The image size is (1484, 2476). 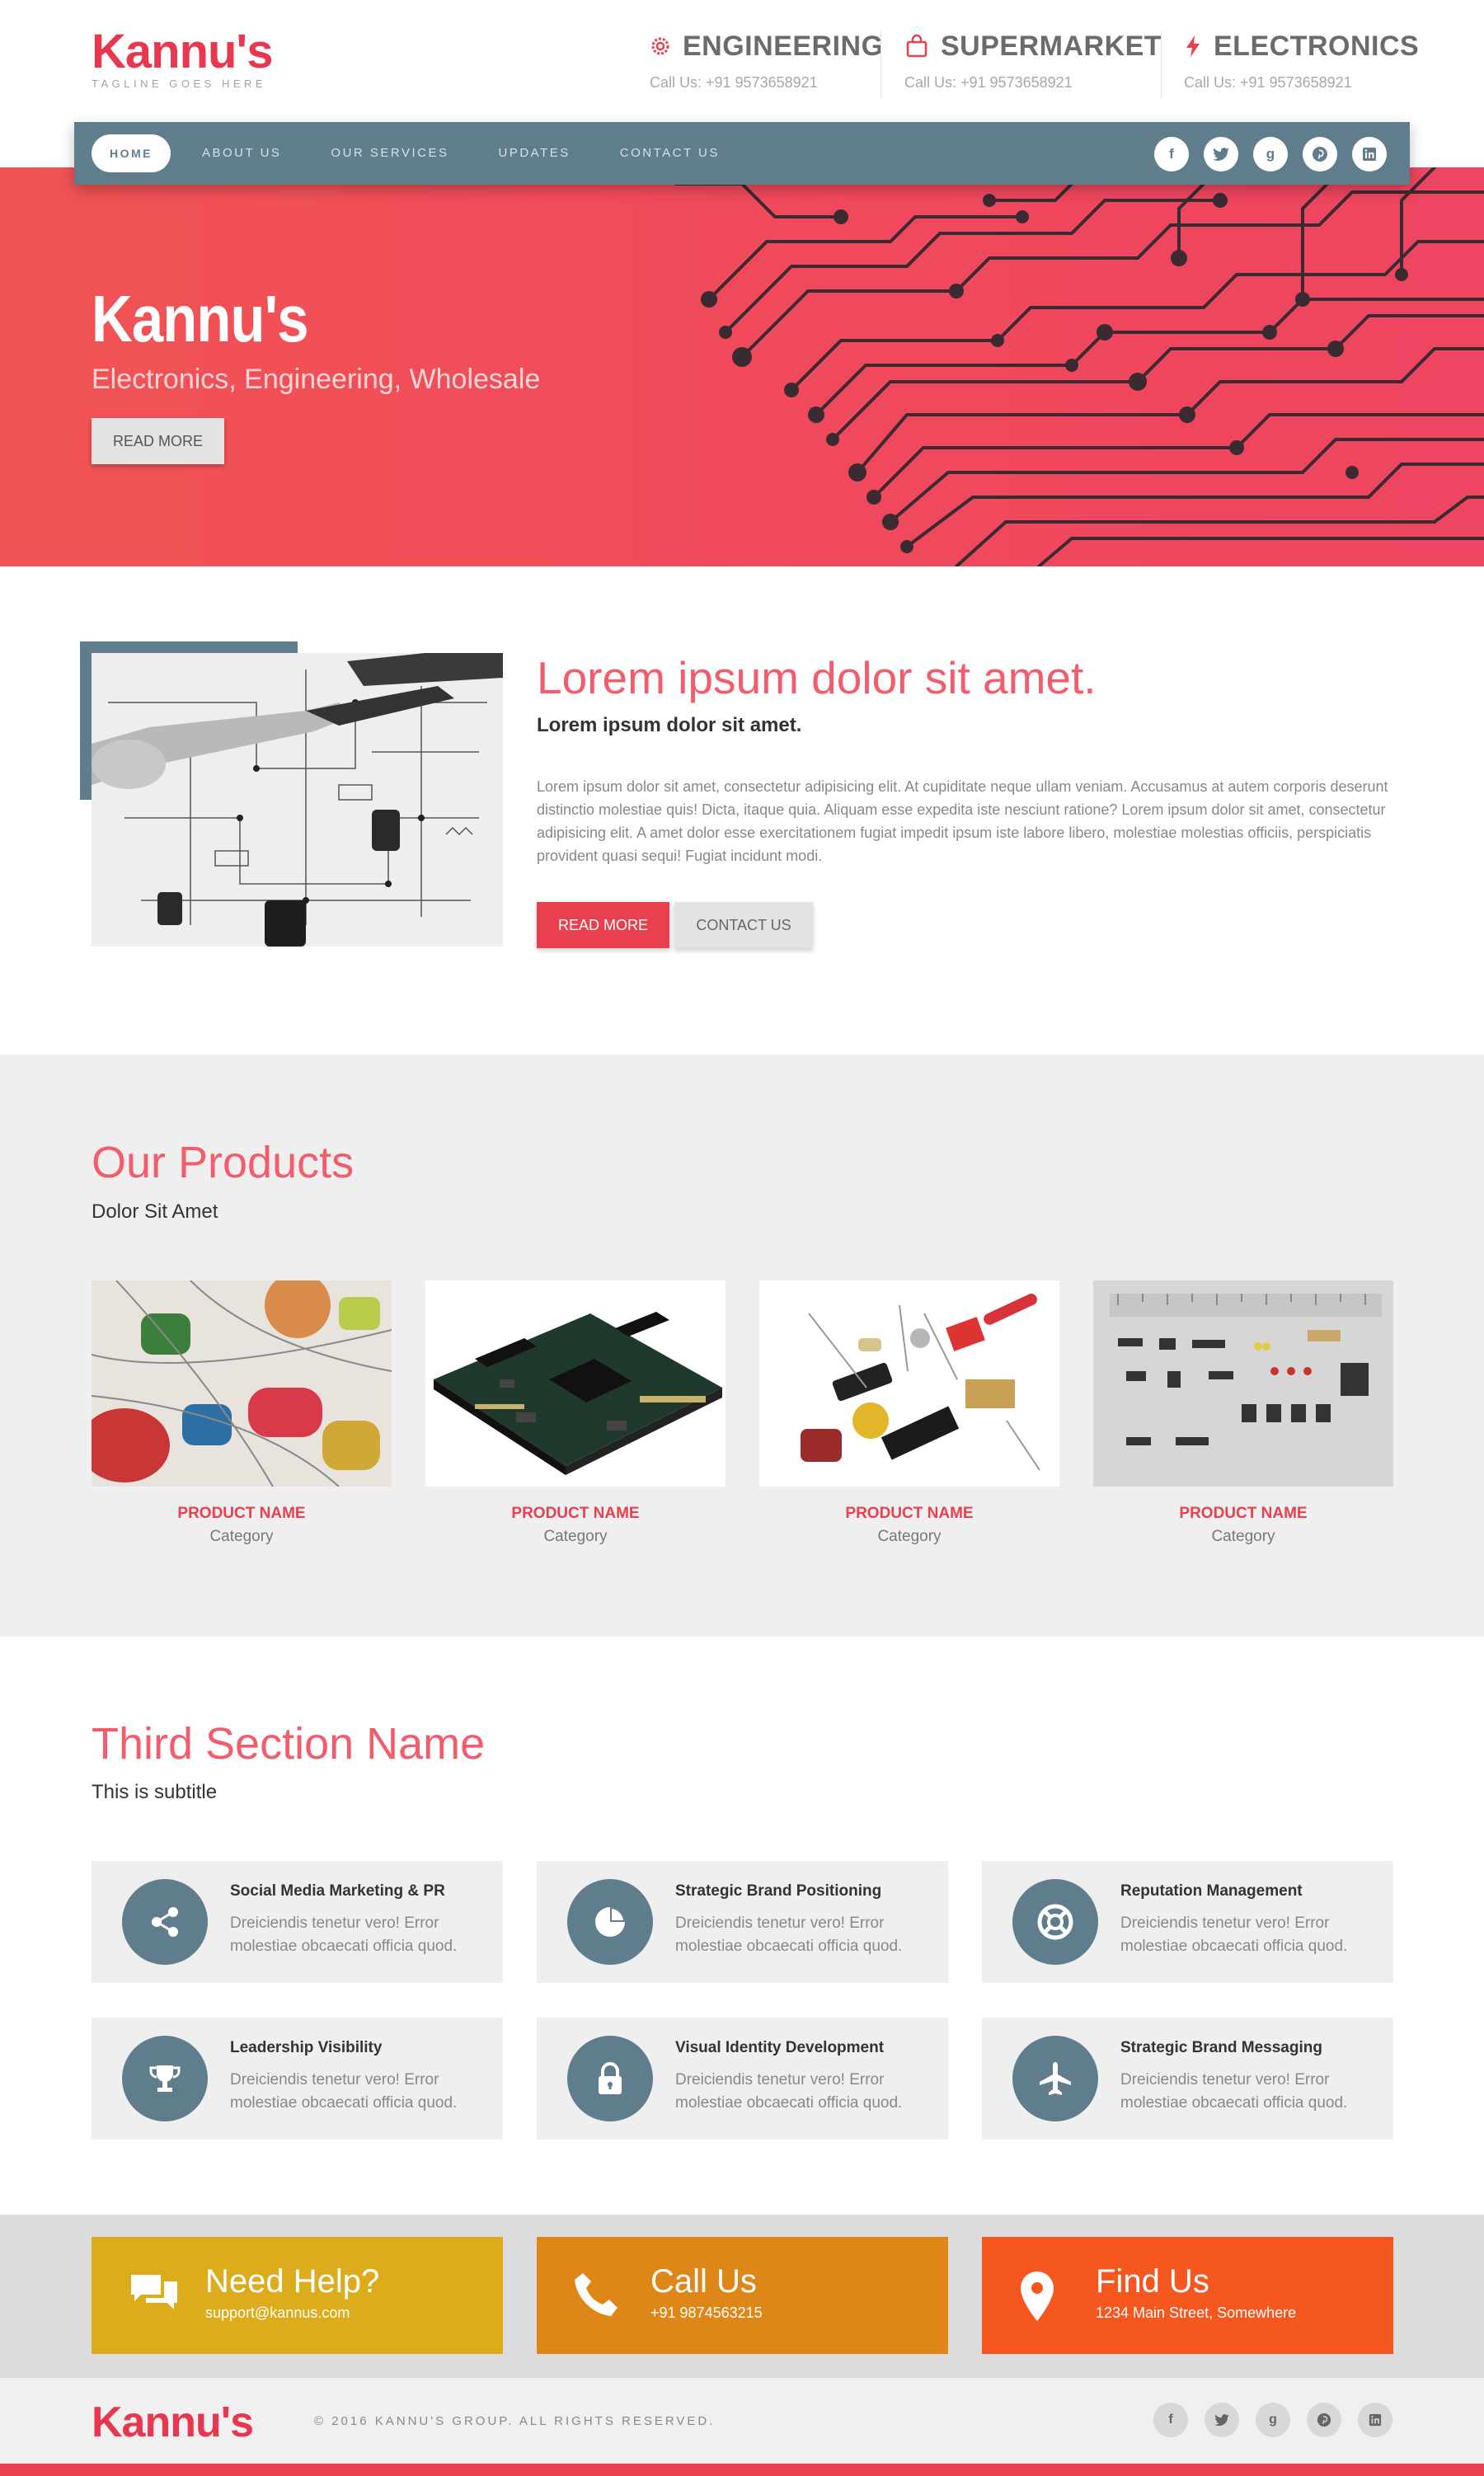 What do you see at coordinates (131, 153) in the screenshot?
I see `nav-item-home: HOME` at bounding box center [131, 153].